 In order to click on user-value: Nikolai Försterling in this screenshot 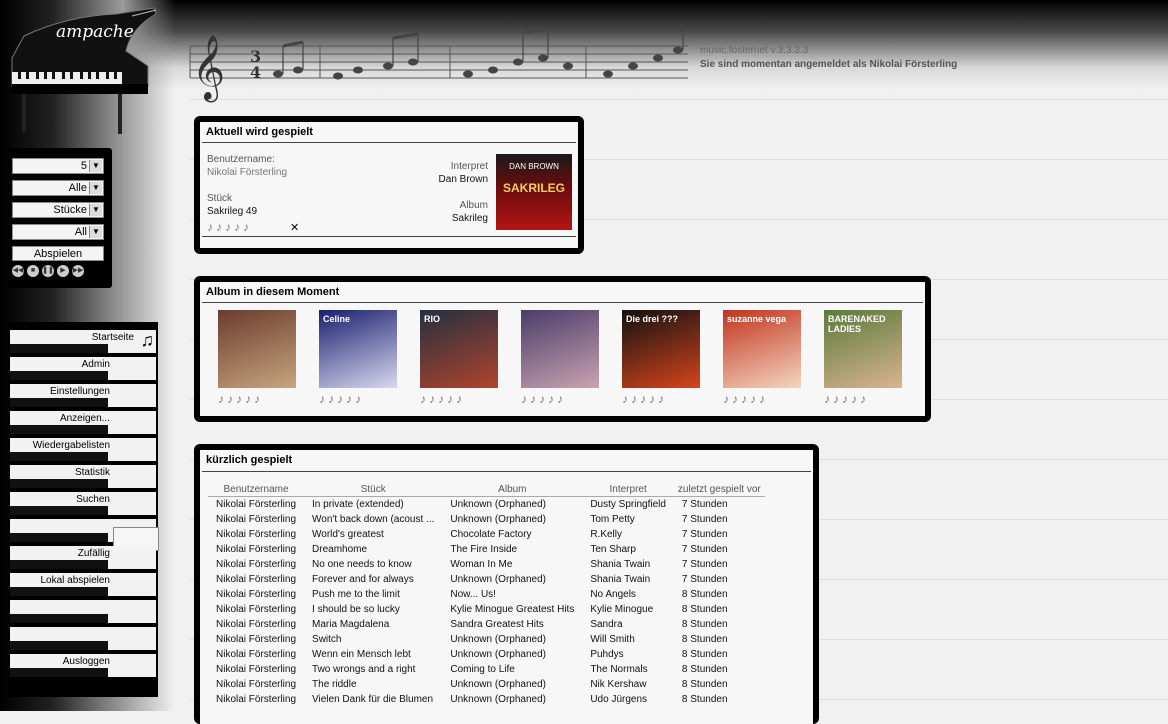, I will do `click(247, 172)`.